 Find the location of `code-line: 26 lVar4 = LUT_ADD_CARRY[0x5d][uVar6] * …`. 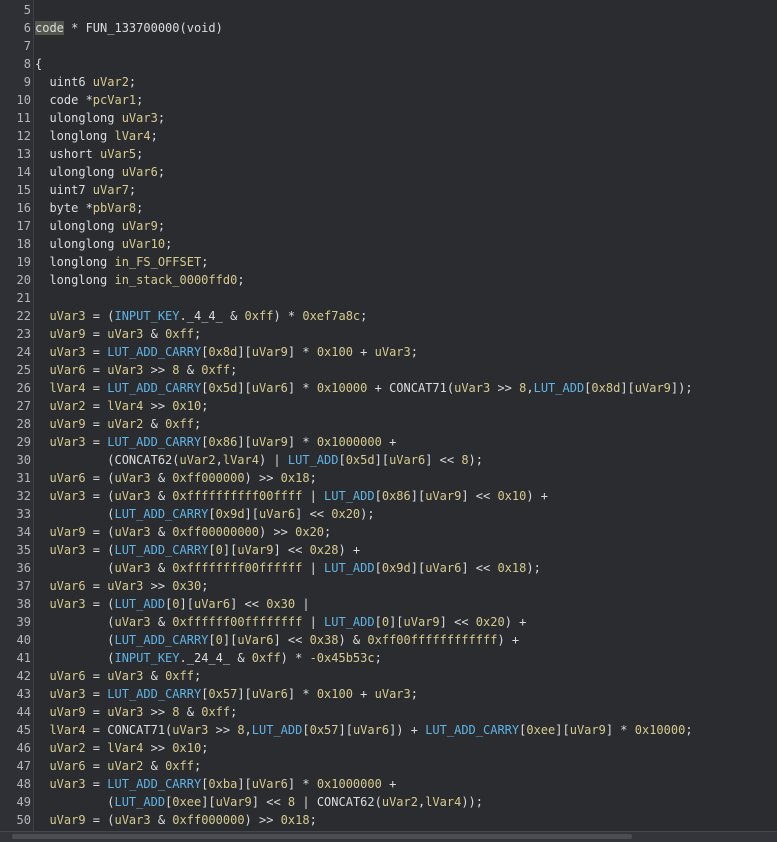

code-line: 26 lVar4 = LUT_ADD_CARRY[0x5d][uVar6] * … is located at coordinates (388, 388).